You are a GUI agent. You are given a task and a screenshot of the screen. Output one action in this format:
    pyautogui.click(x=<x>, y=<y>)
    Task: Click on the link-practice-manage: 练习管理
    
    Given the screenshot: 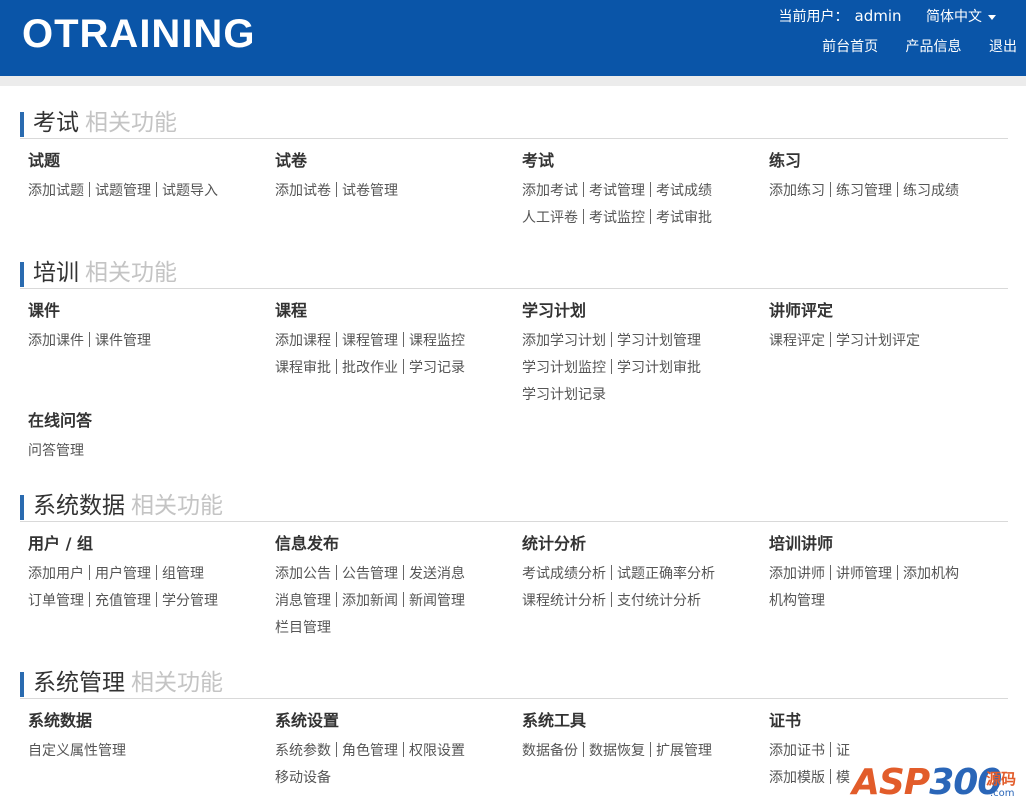 What is the action you would take?
    pyautogui.click(x=864, y=191)
    